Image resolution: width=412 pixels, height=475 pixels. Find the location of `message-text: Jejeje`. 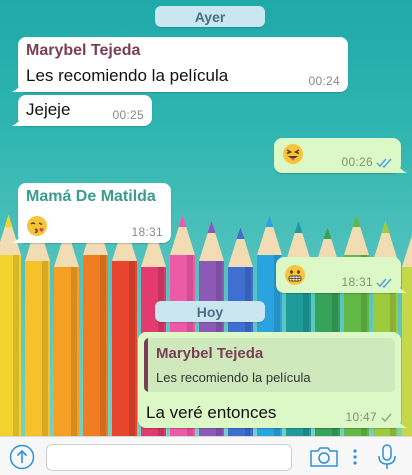

message-text: Jejeje is located at coordinates (48, 109).